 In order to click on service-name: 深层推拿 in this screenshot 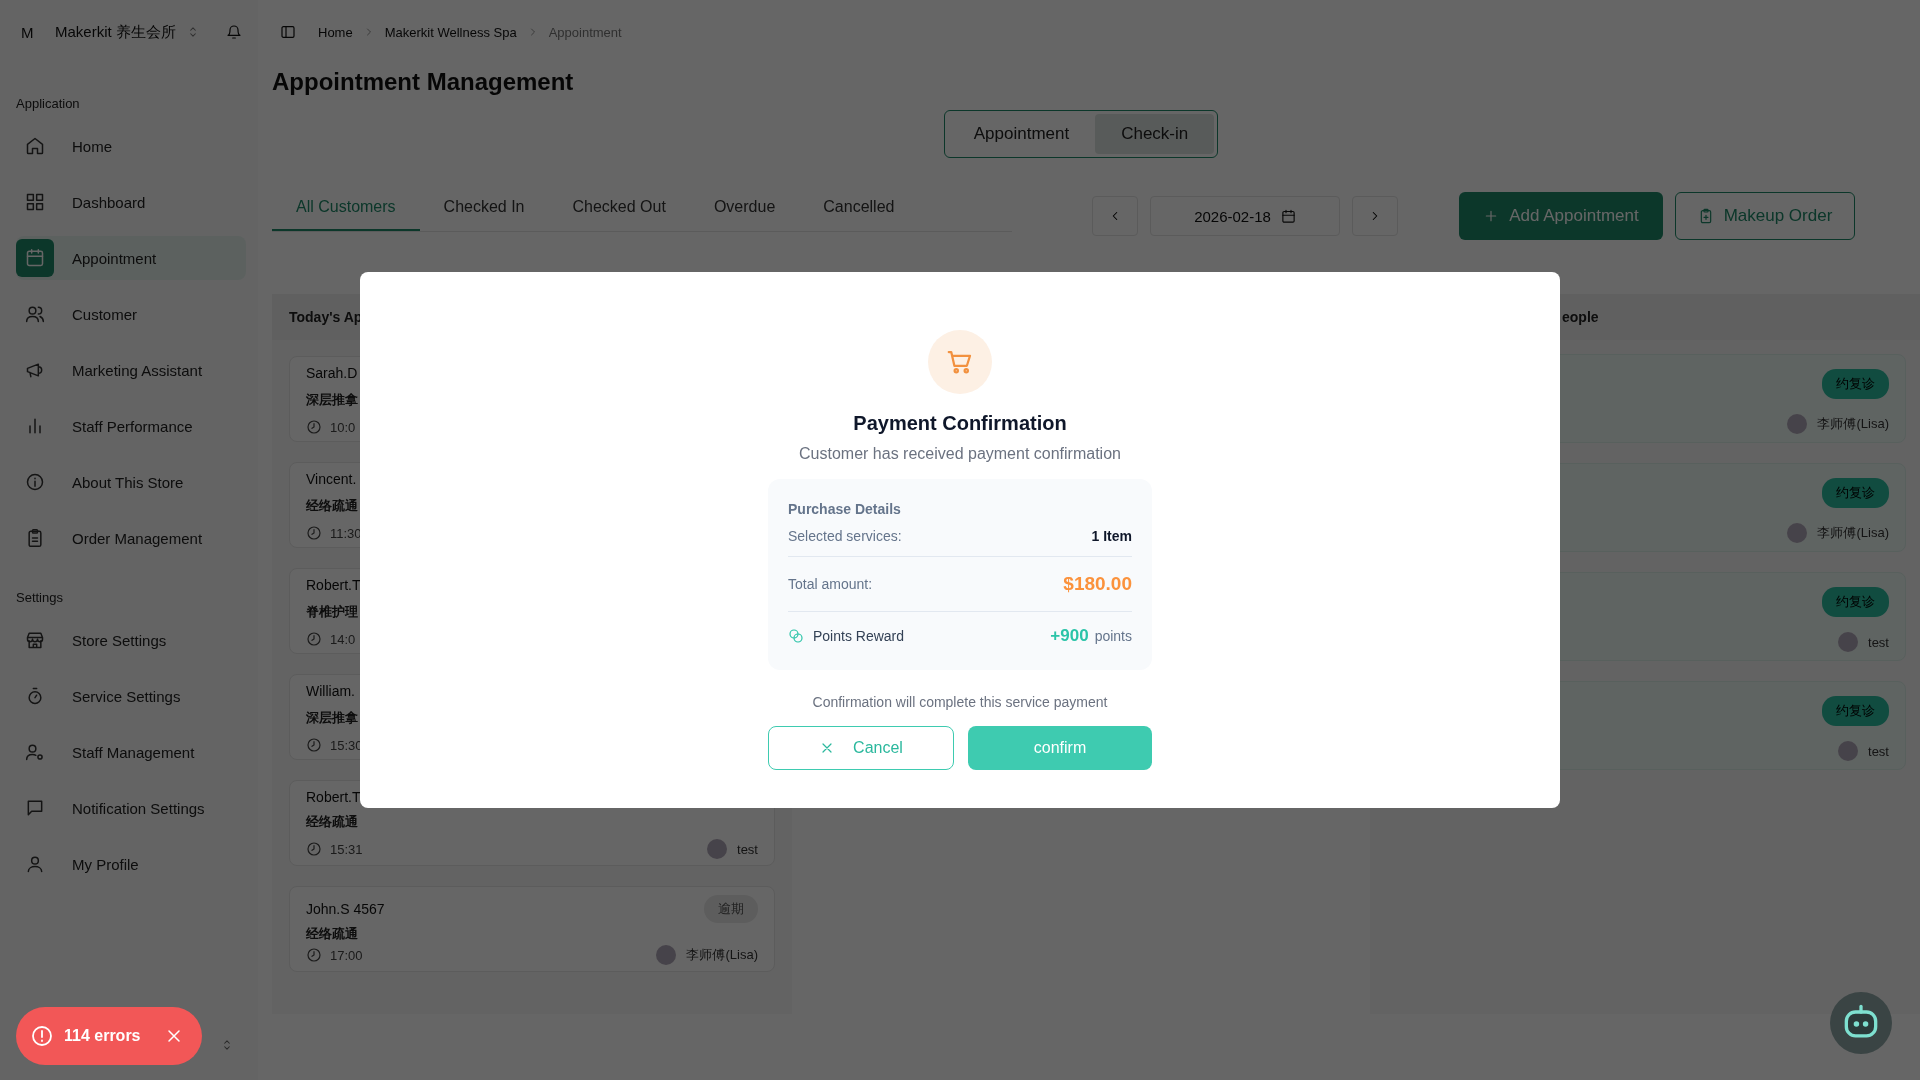, I will do `click(332, 718)`.